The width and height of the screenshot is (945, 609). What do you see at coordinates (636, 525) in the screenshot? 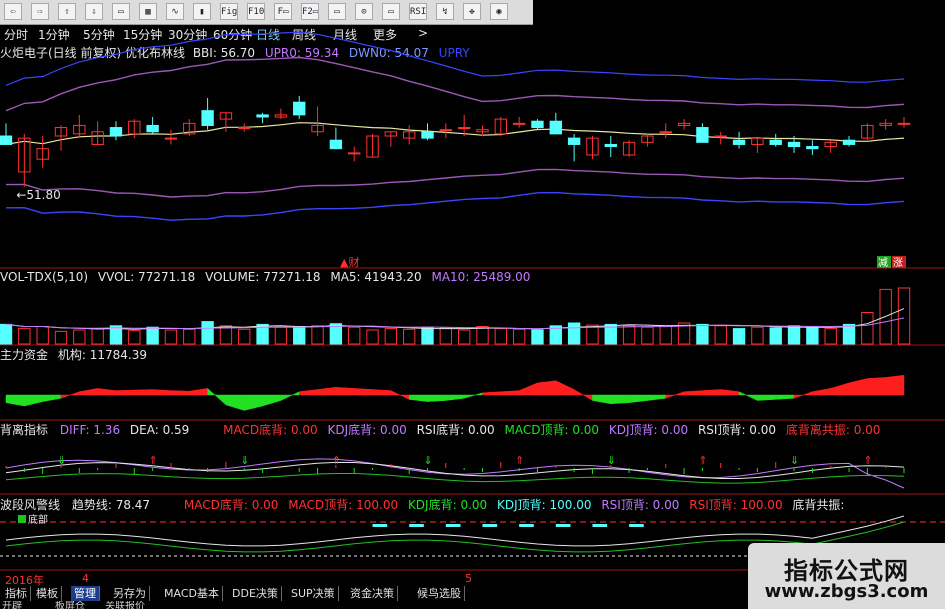
I see `wave-signal-bar` at bounding box center [636, 525].